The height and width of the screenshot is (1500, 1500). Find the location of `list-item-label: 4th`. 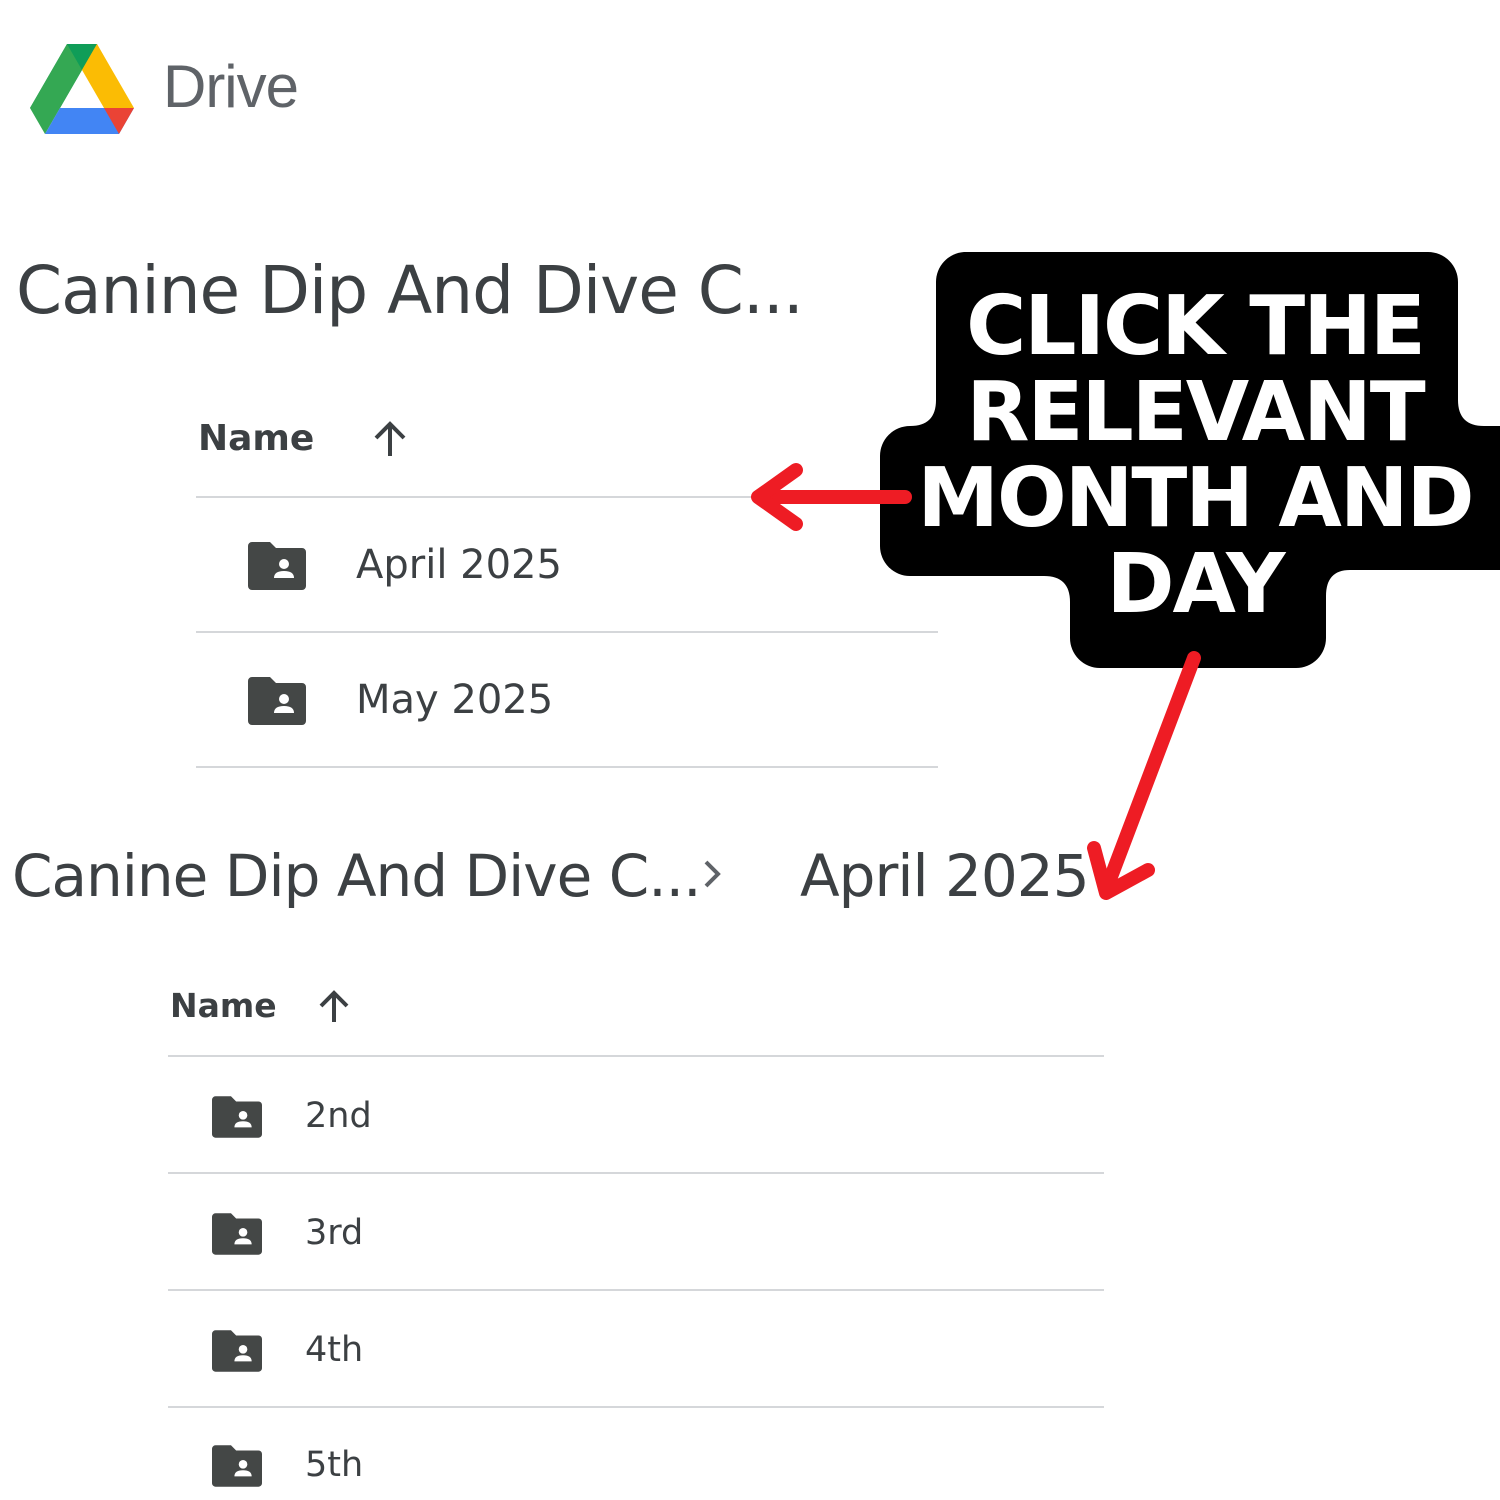

list-item-label: 4th is located at coordinates (334, 1350).